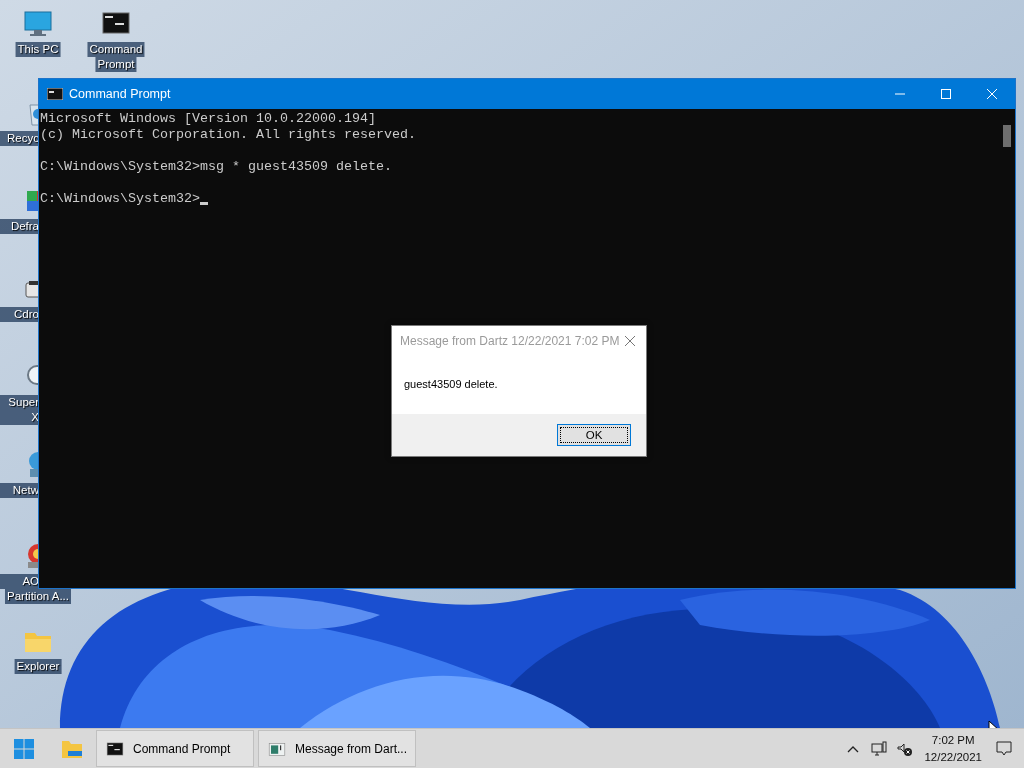 The image size is (1024, 768). I want to click on icon-label: Defra, so click(20, 226).